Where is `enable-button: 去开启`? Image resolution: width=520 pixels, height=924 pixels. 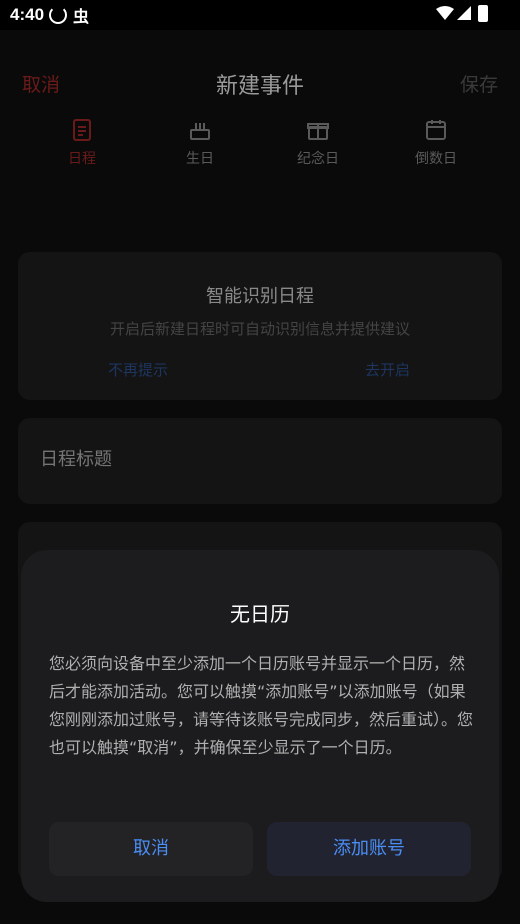
enable-button: 去开启 is located at coordinates (387, 369).